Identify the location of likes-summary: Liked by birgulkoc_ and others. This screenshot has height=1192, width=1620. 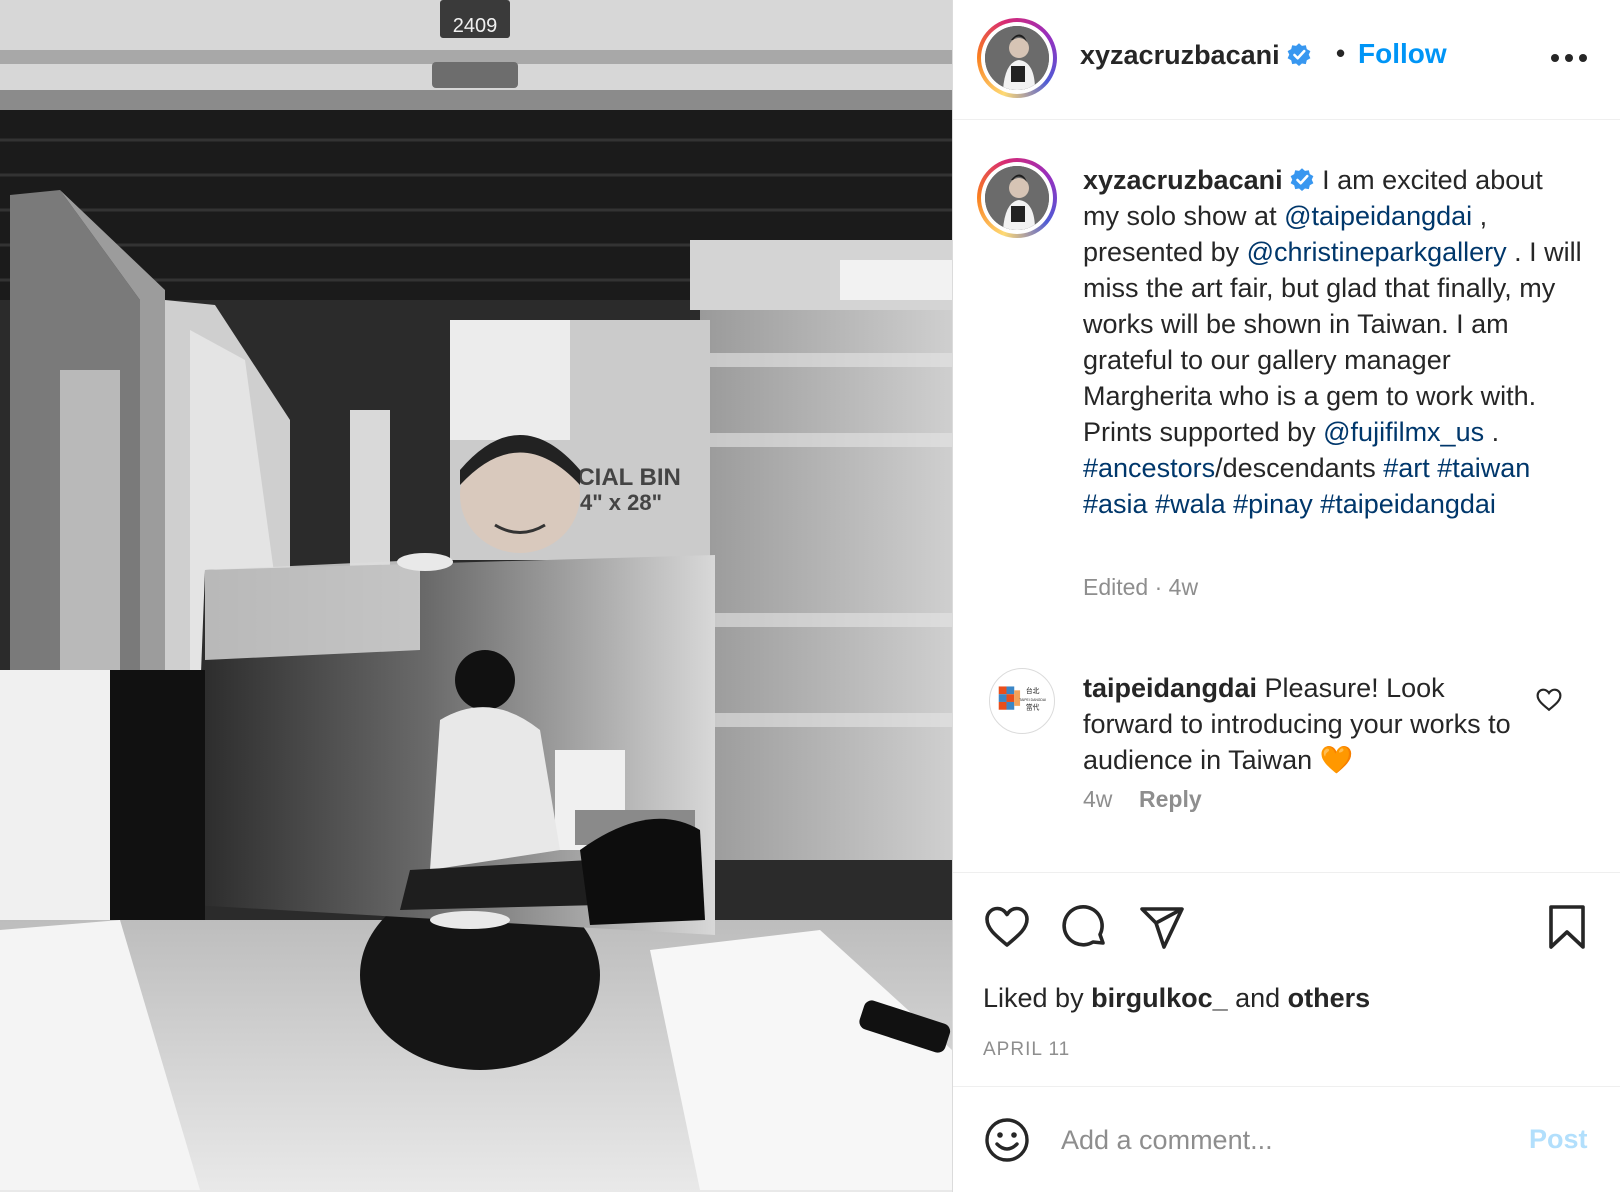
(1176, 998).